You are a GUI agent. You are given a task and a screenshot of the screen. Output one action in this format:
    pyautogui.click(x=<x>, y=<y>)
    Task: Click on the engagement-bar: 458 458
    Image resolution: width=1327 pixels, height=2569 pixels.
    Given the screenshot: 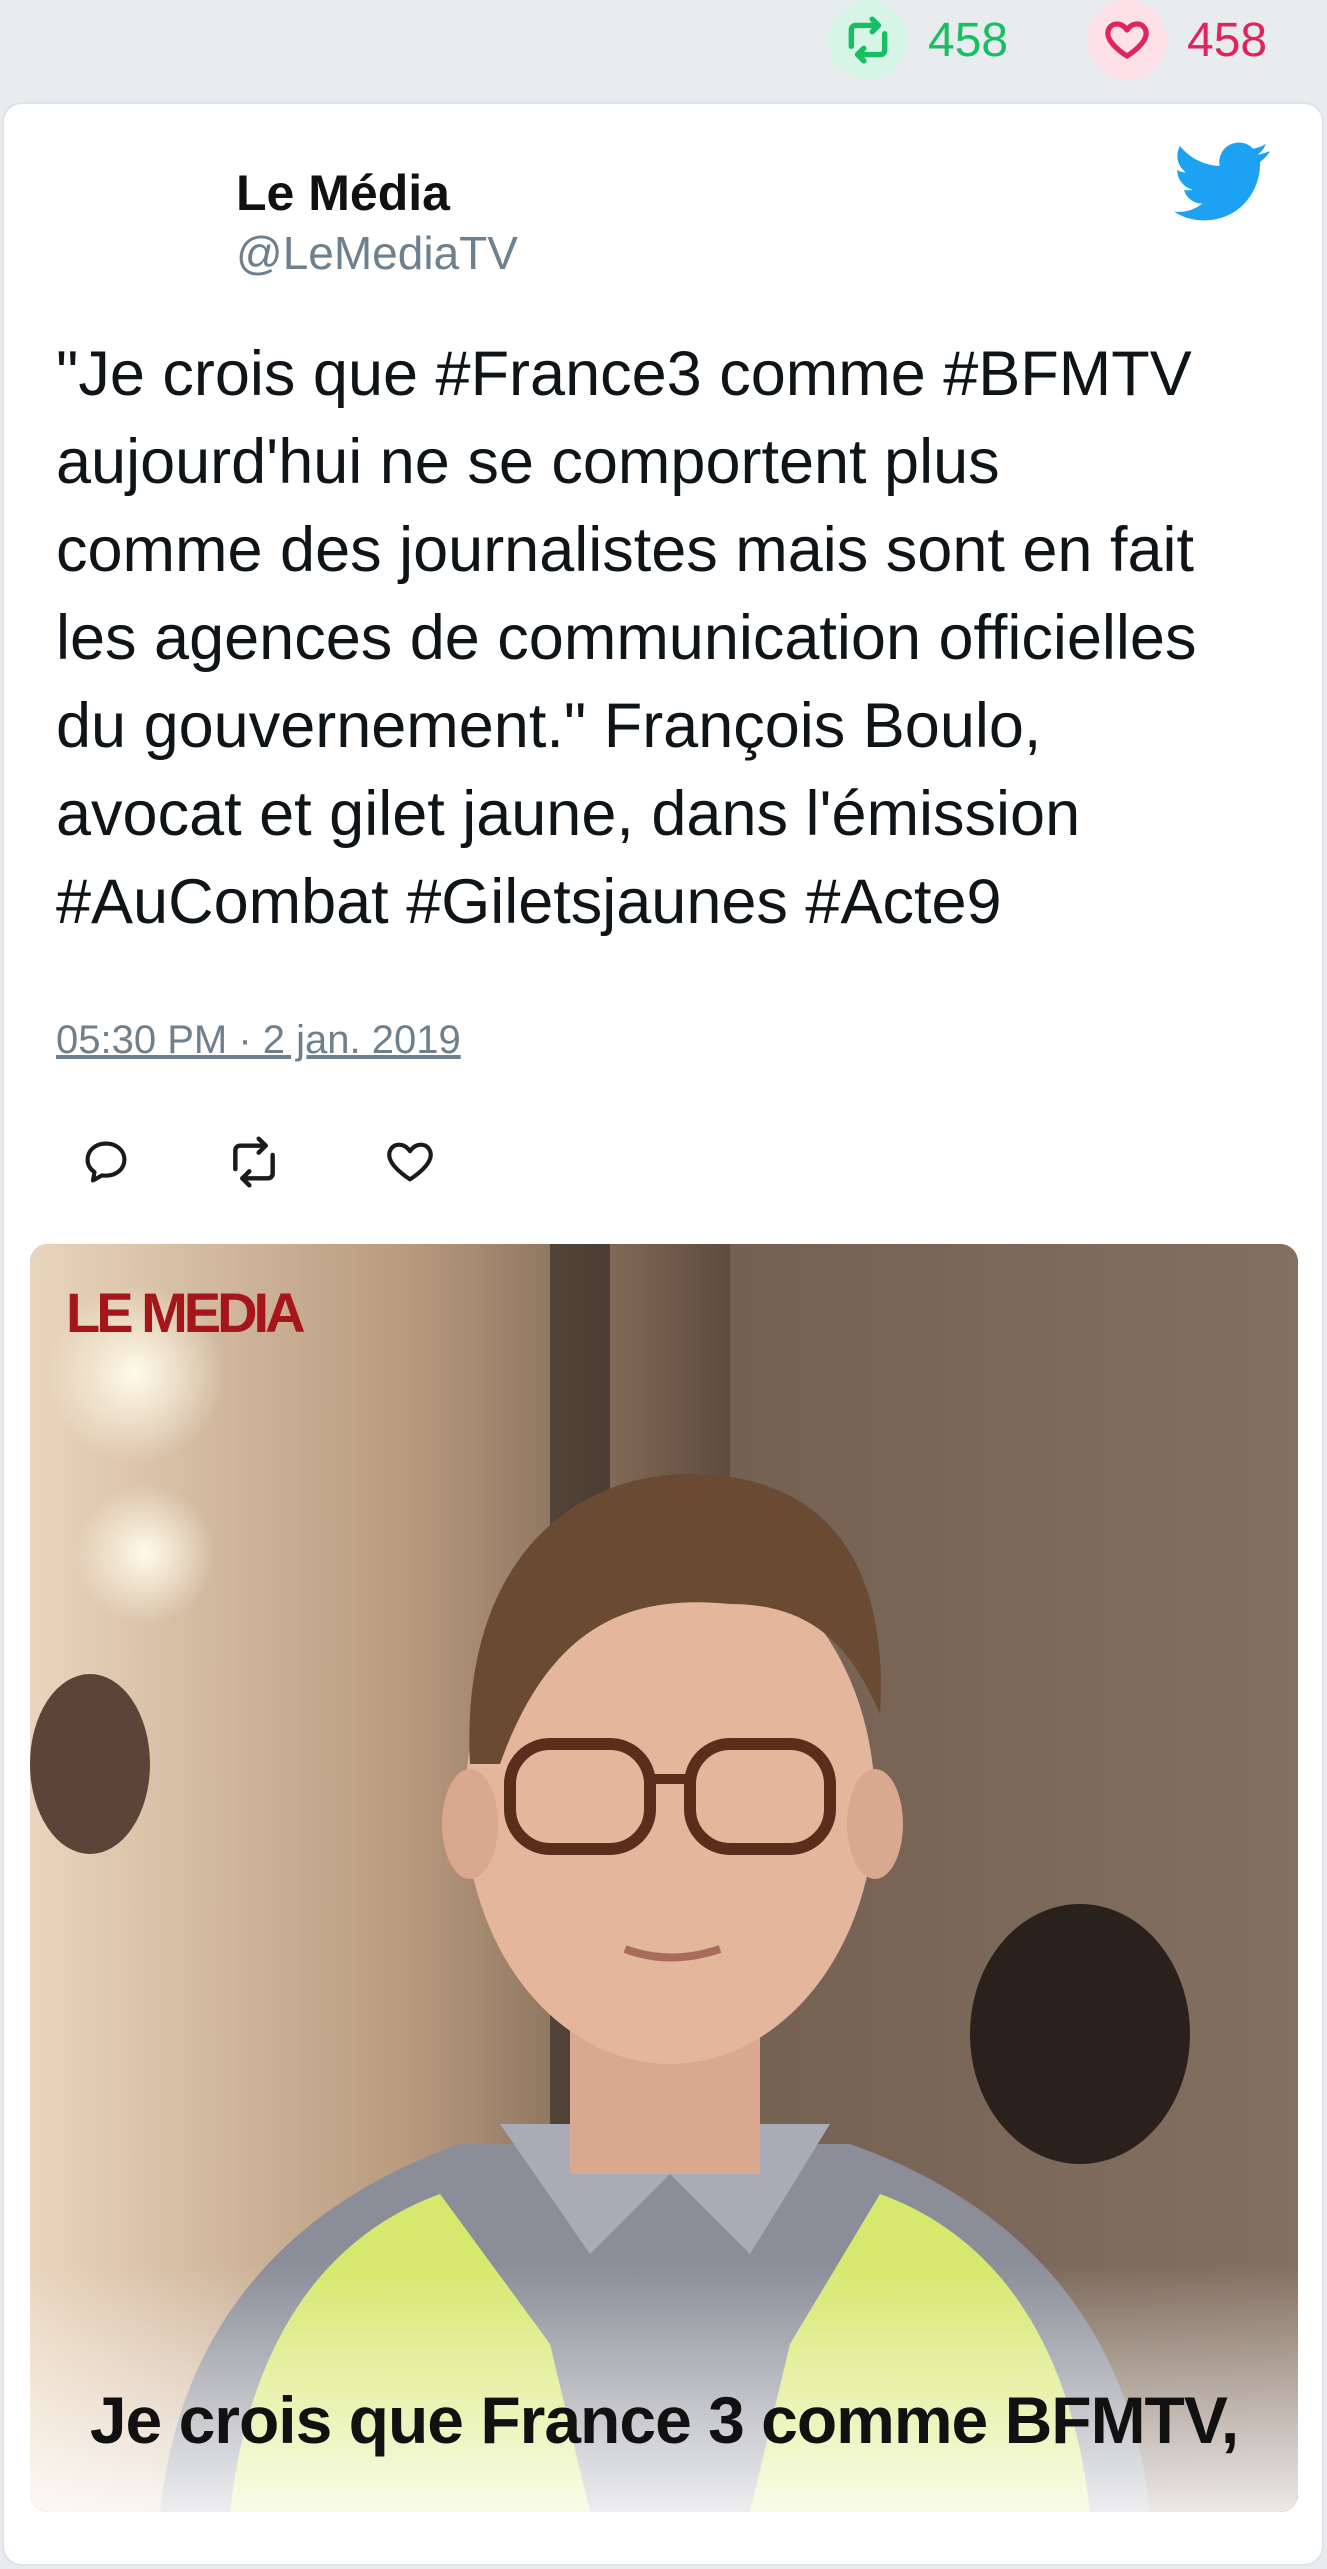 What is the action you would take?
    pyautogui.click(x=663, y=50)
    